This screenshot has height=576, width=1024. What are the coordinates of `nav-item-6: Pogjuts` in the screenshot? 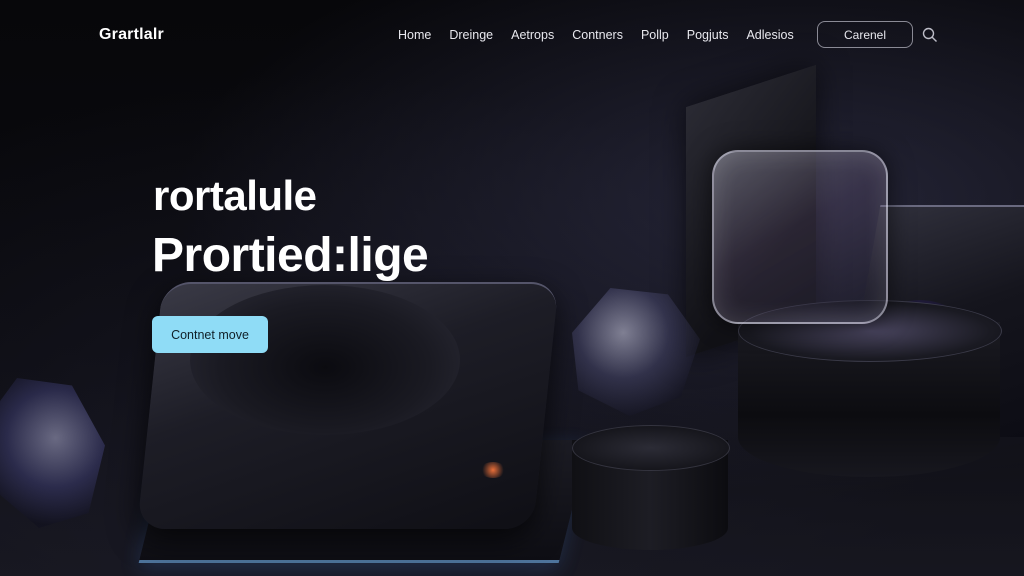 It's located at (708, 35).